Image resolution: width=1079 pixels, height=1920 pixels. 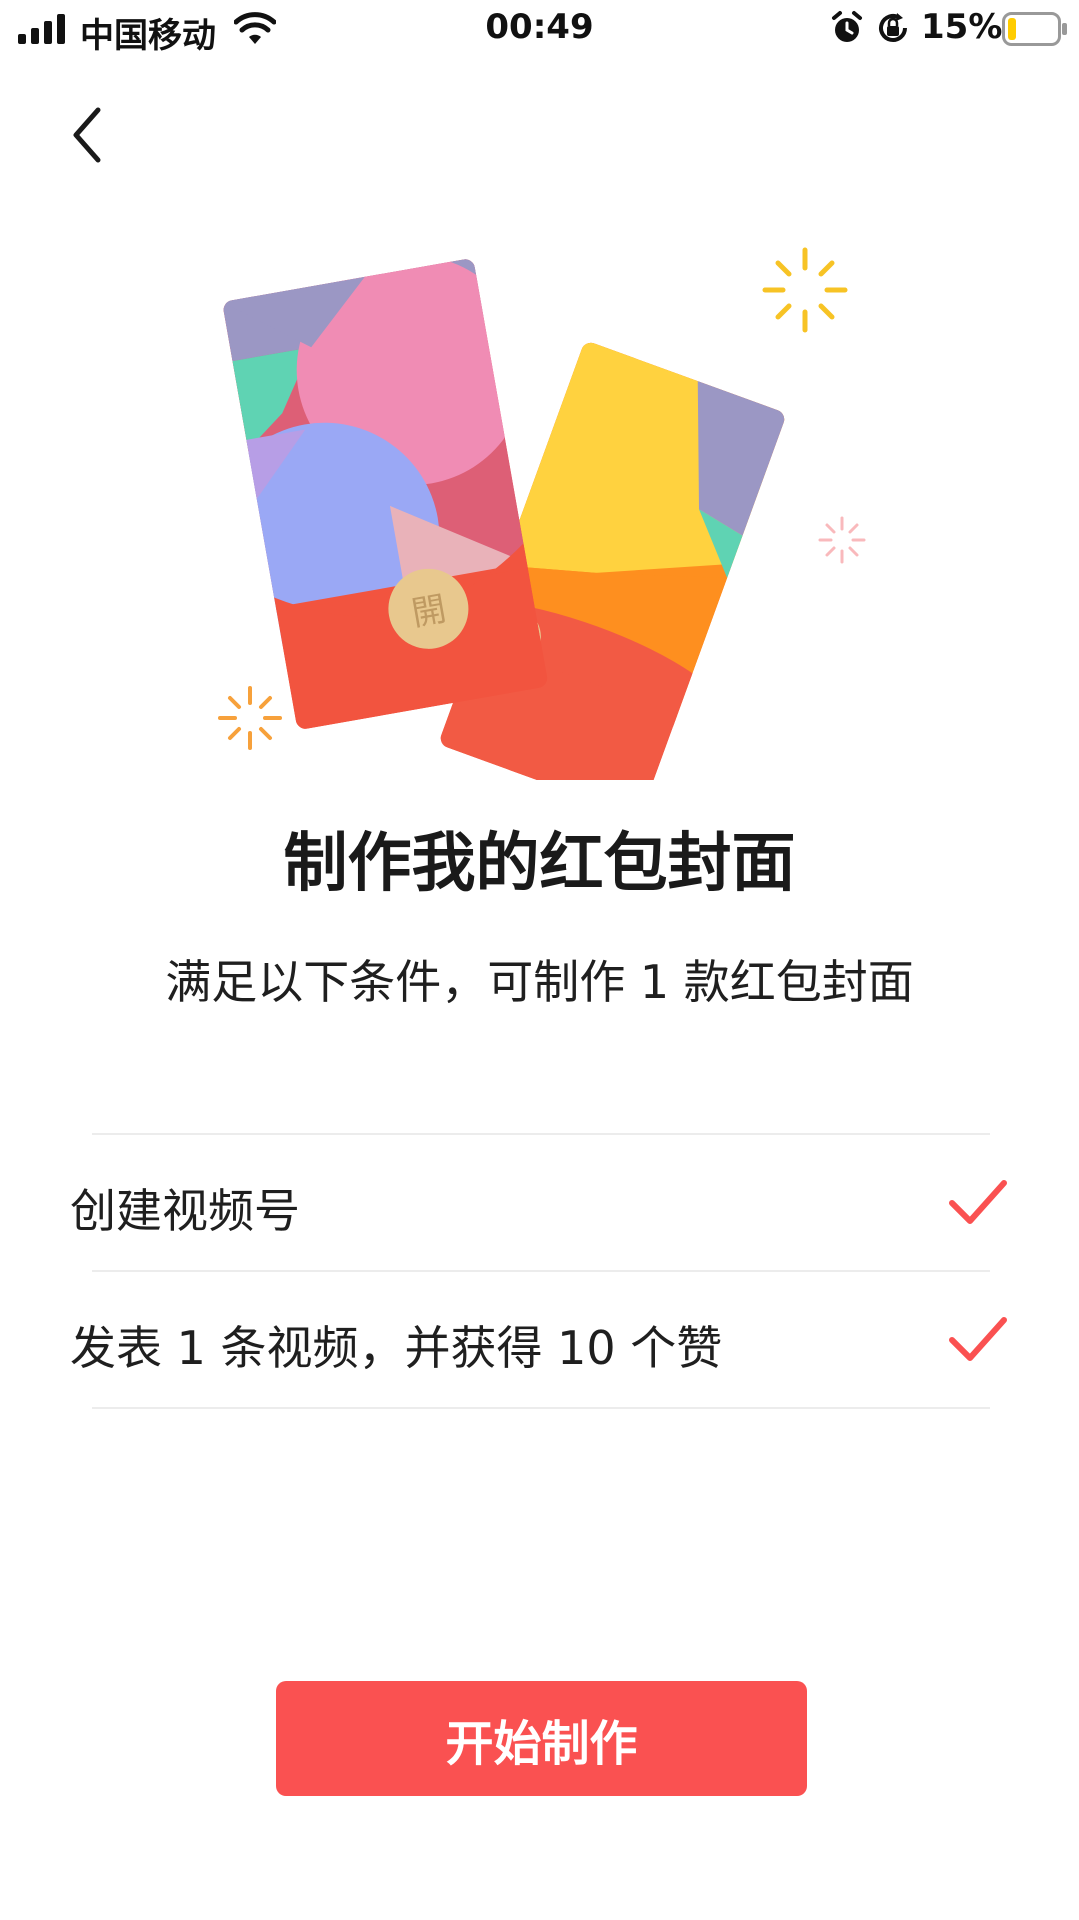 I want to click on condition-item-post-video: 发表 1 条视频，并获得 10 个赞, so click(x=539, y=1340).